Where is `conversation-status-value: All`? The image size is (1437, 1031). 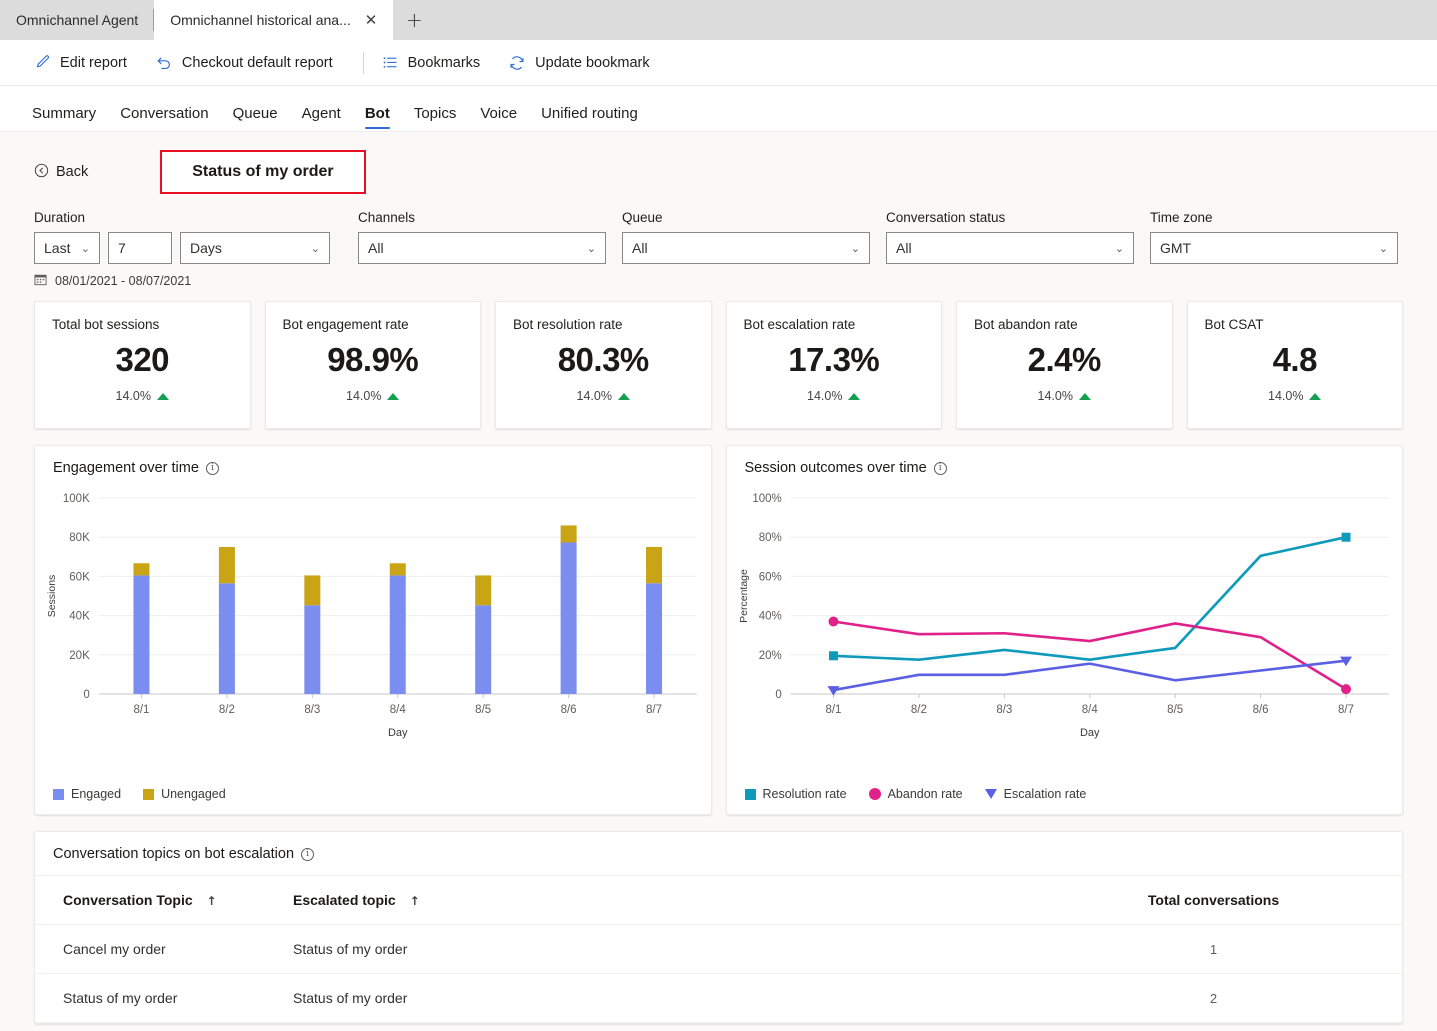
conversation-status-value: All is located at coordinates (904, 248).